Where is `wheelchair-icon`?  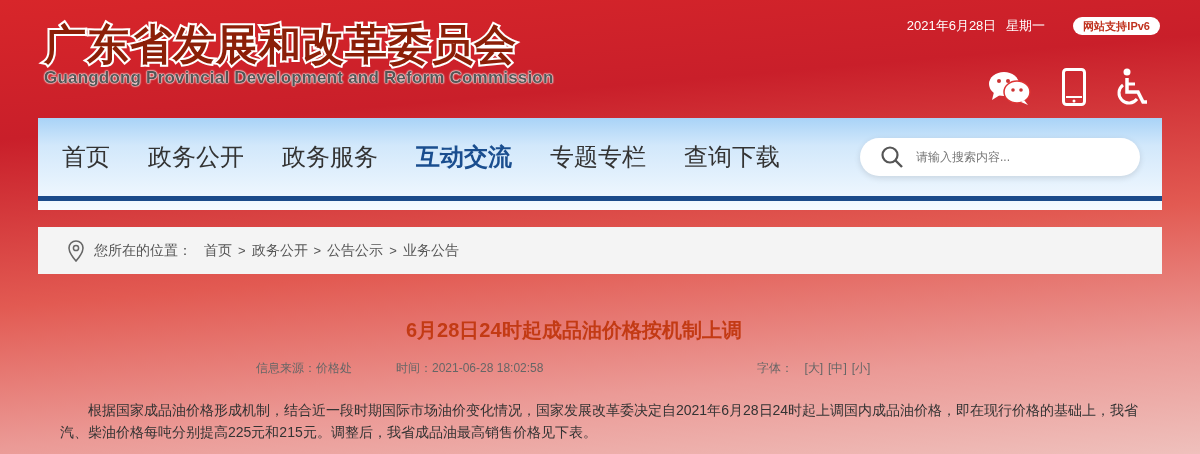 wheelchair-icon is located at coordinates (1132, 86).